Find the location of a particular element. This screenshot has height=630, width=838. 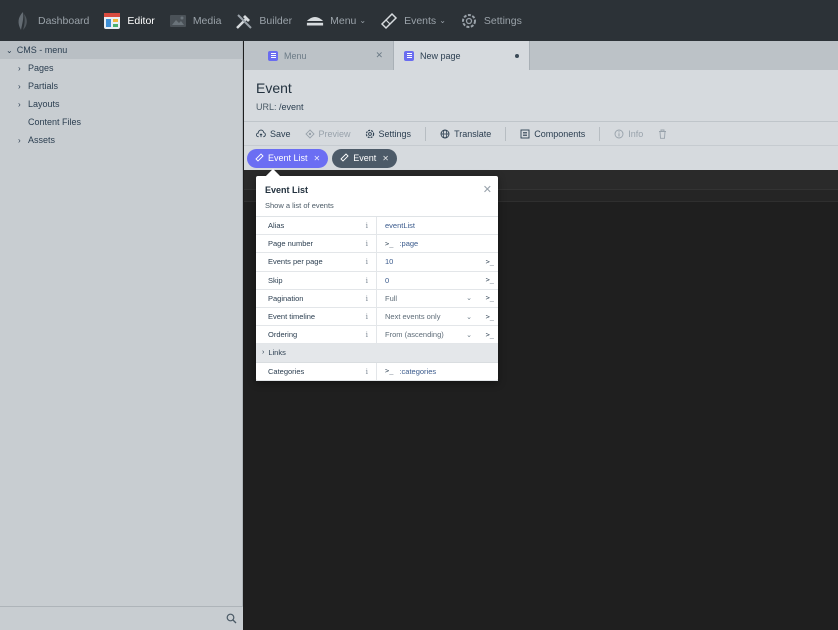

page-url: URL: /event is located at coordinates (541, 107).